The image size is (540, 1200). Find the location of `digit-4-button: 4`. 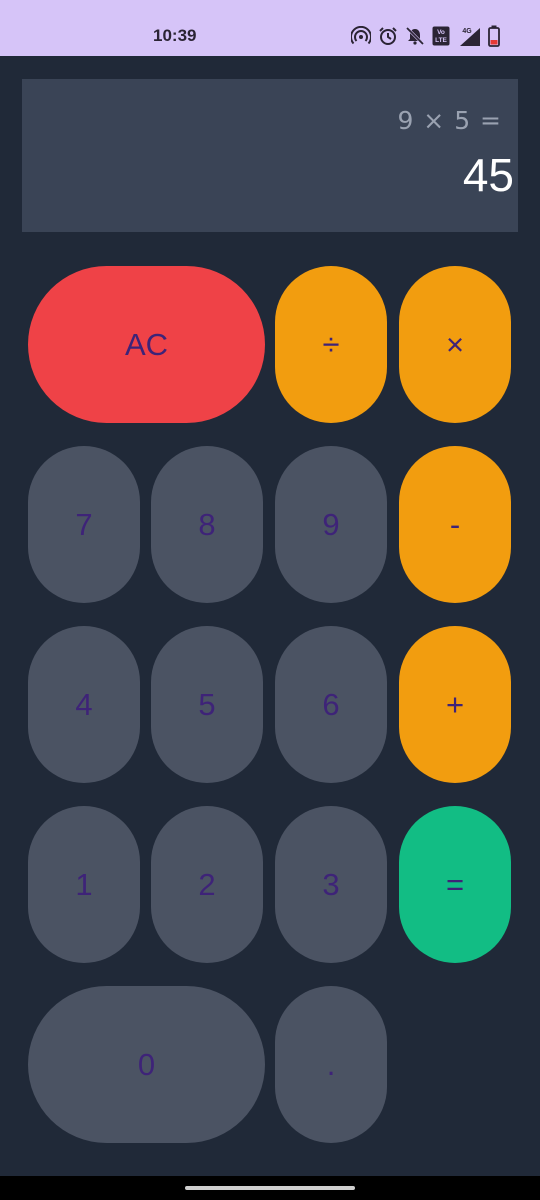

digit-4-button: 4 is located at coordinates (84, 704).